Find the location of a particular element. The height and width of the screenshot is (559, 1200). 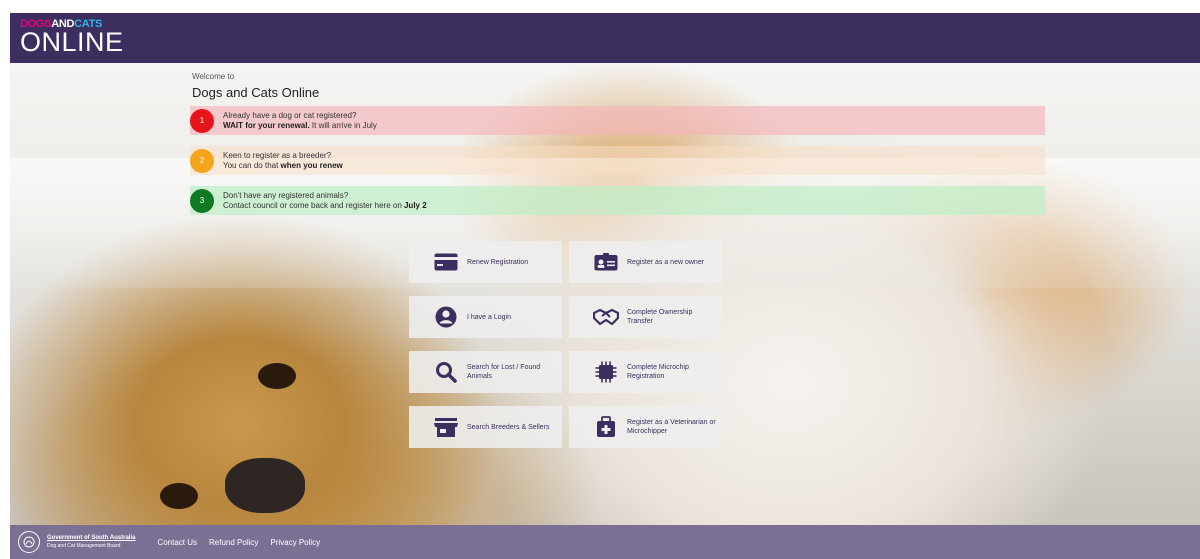

microchip-registration-button: Complete Microchip Registration is located at coordinates (645, 372).